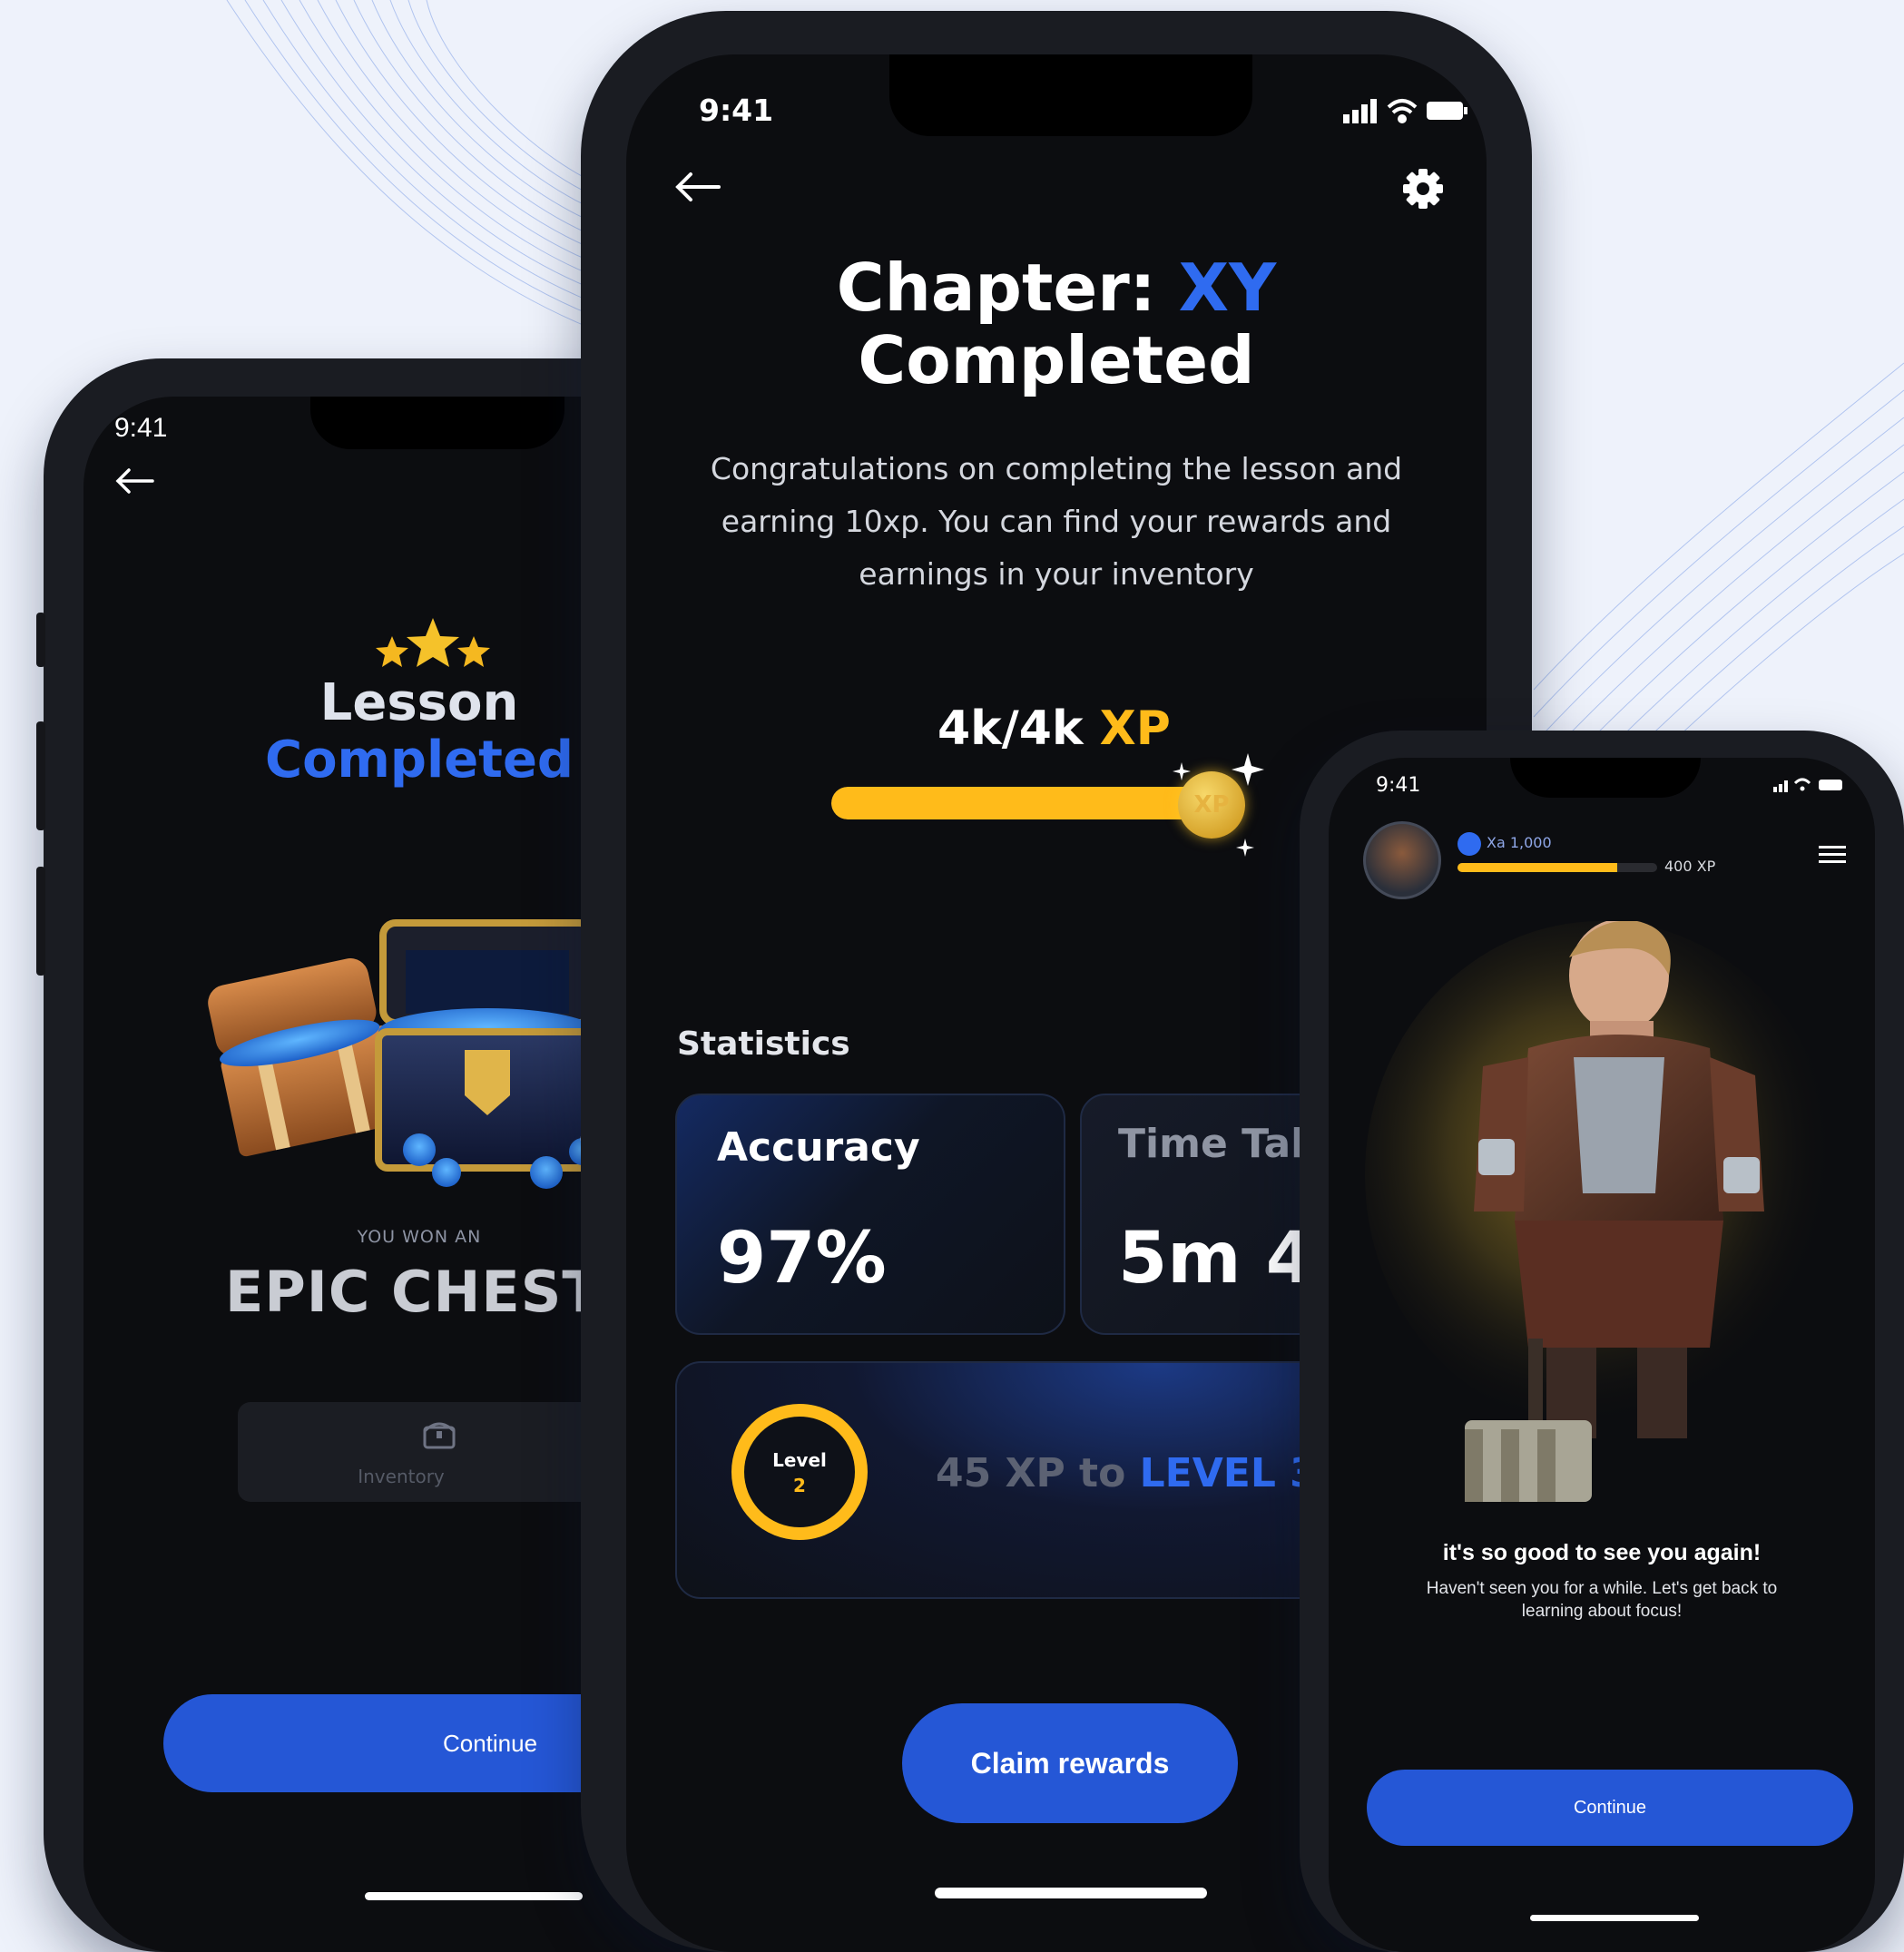 The width and height of the screenshot is (1904, 1952). I want to click on level-prefix: 45 XP to, so click(1038, 1473).